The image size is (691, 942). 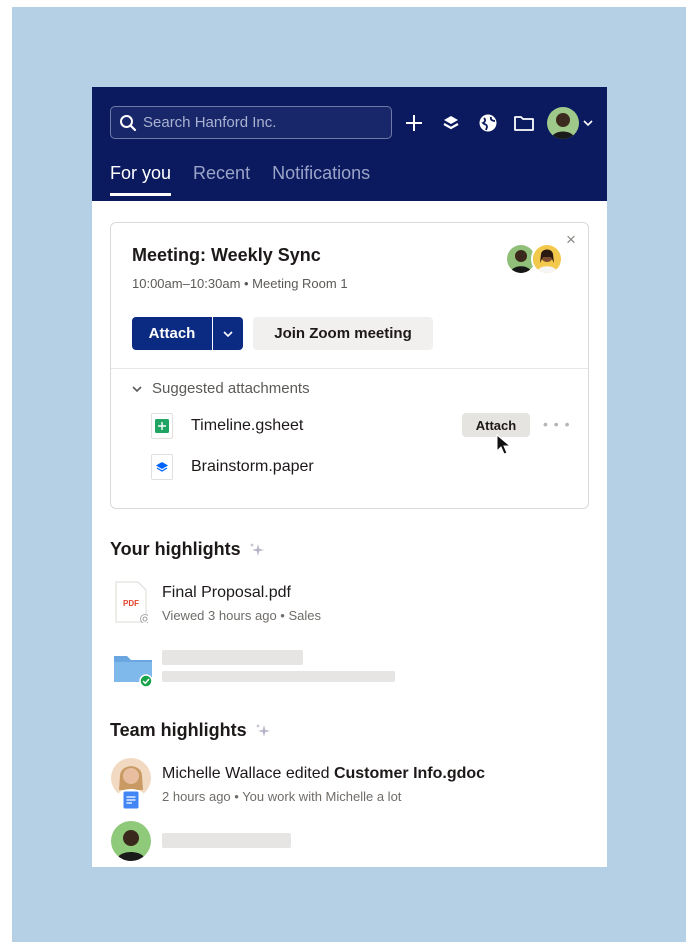 What do you see at coordinates (556, 424) in the screenshot?
I see `more-options-icon: • • •` at bounding box center [556, 424].